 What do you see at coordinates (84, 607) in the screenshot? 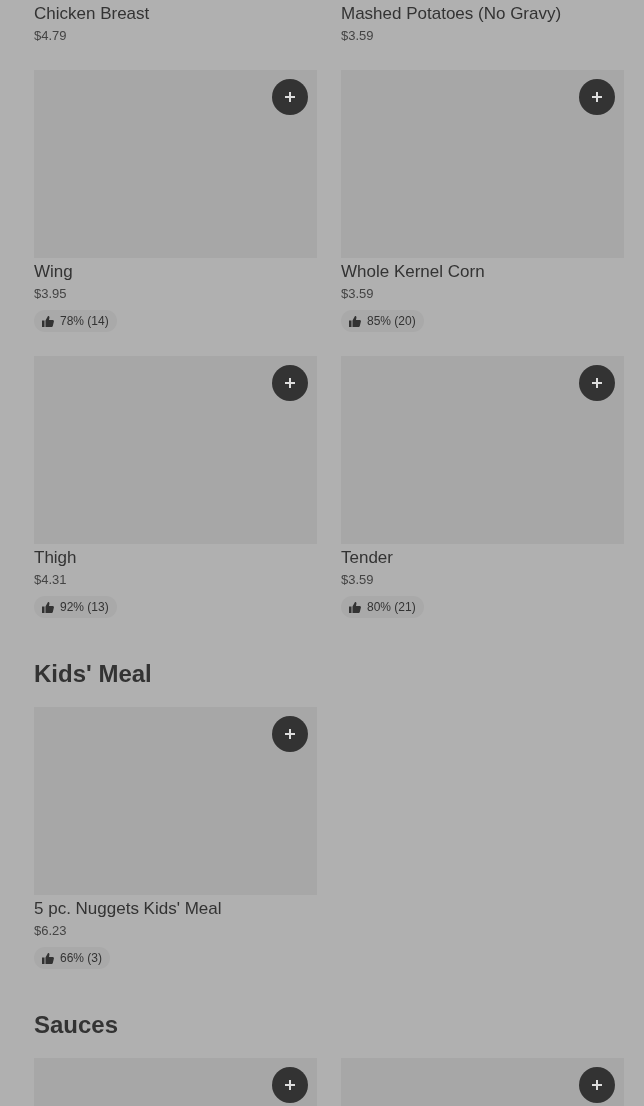
I see `rating-text: 92% (13)` at bounding box center [84, 607].